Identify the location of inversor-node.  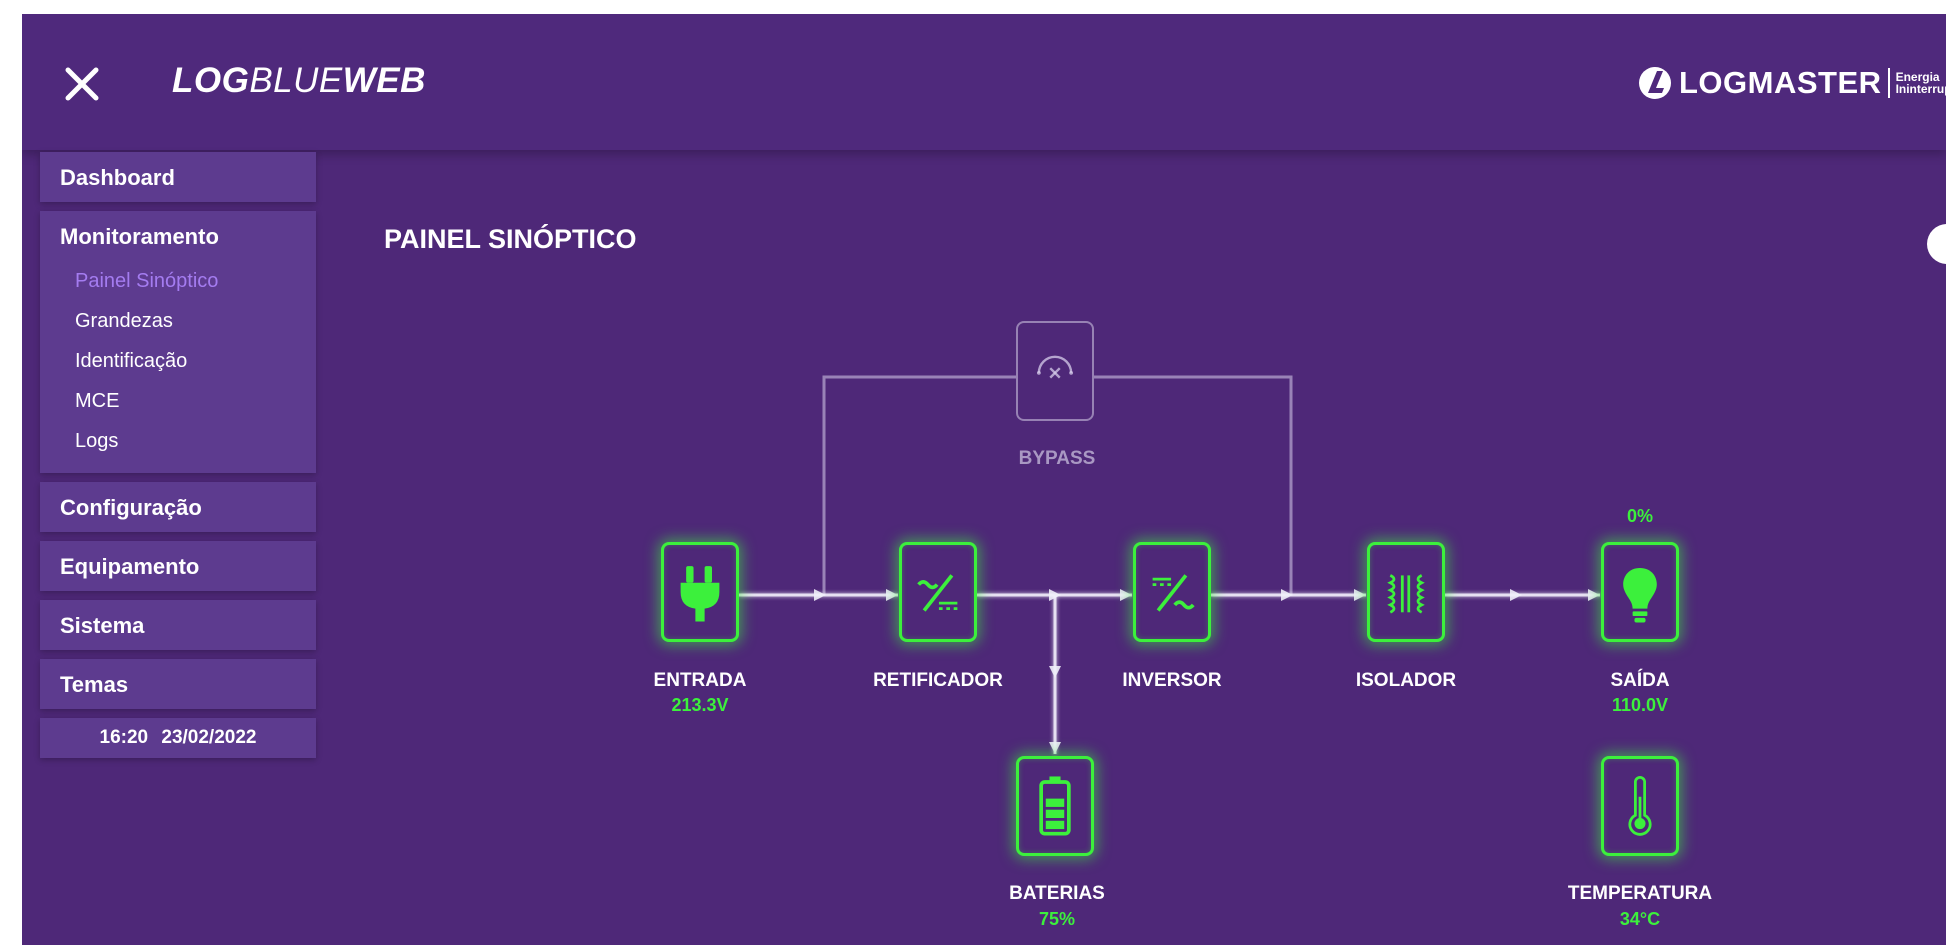
(1172, 592).